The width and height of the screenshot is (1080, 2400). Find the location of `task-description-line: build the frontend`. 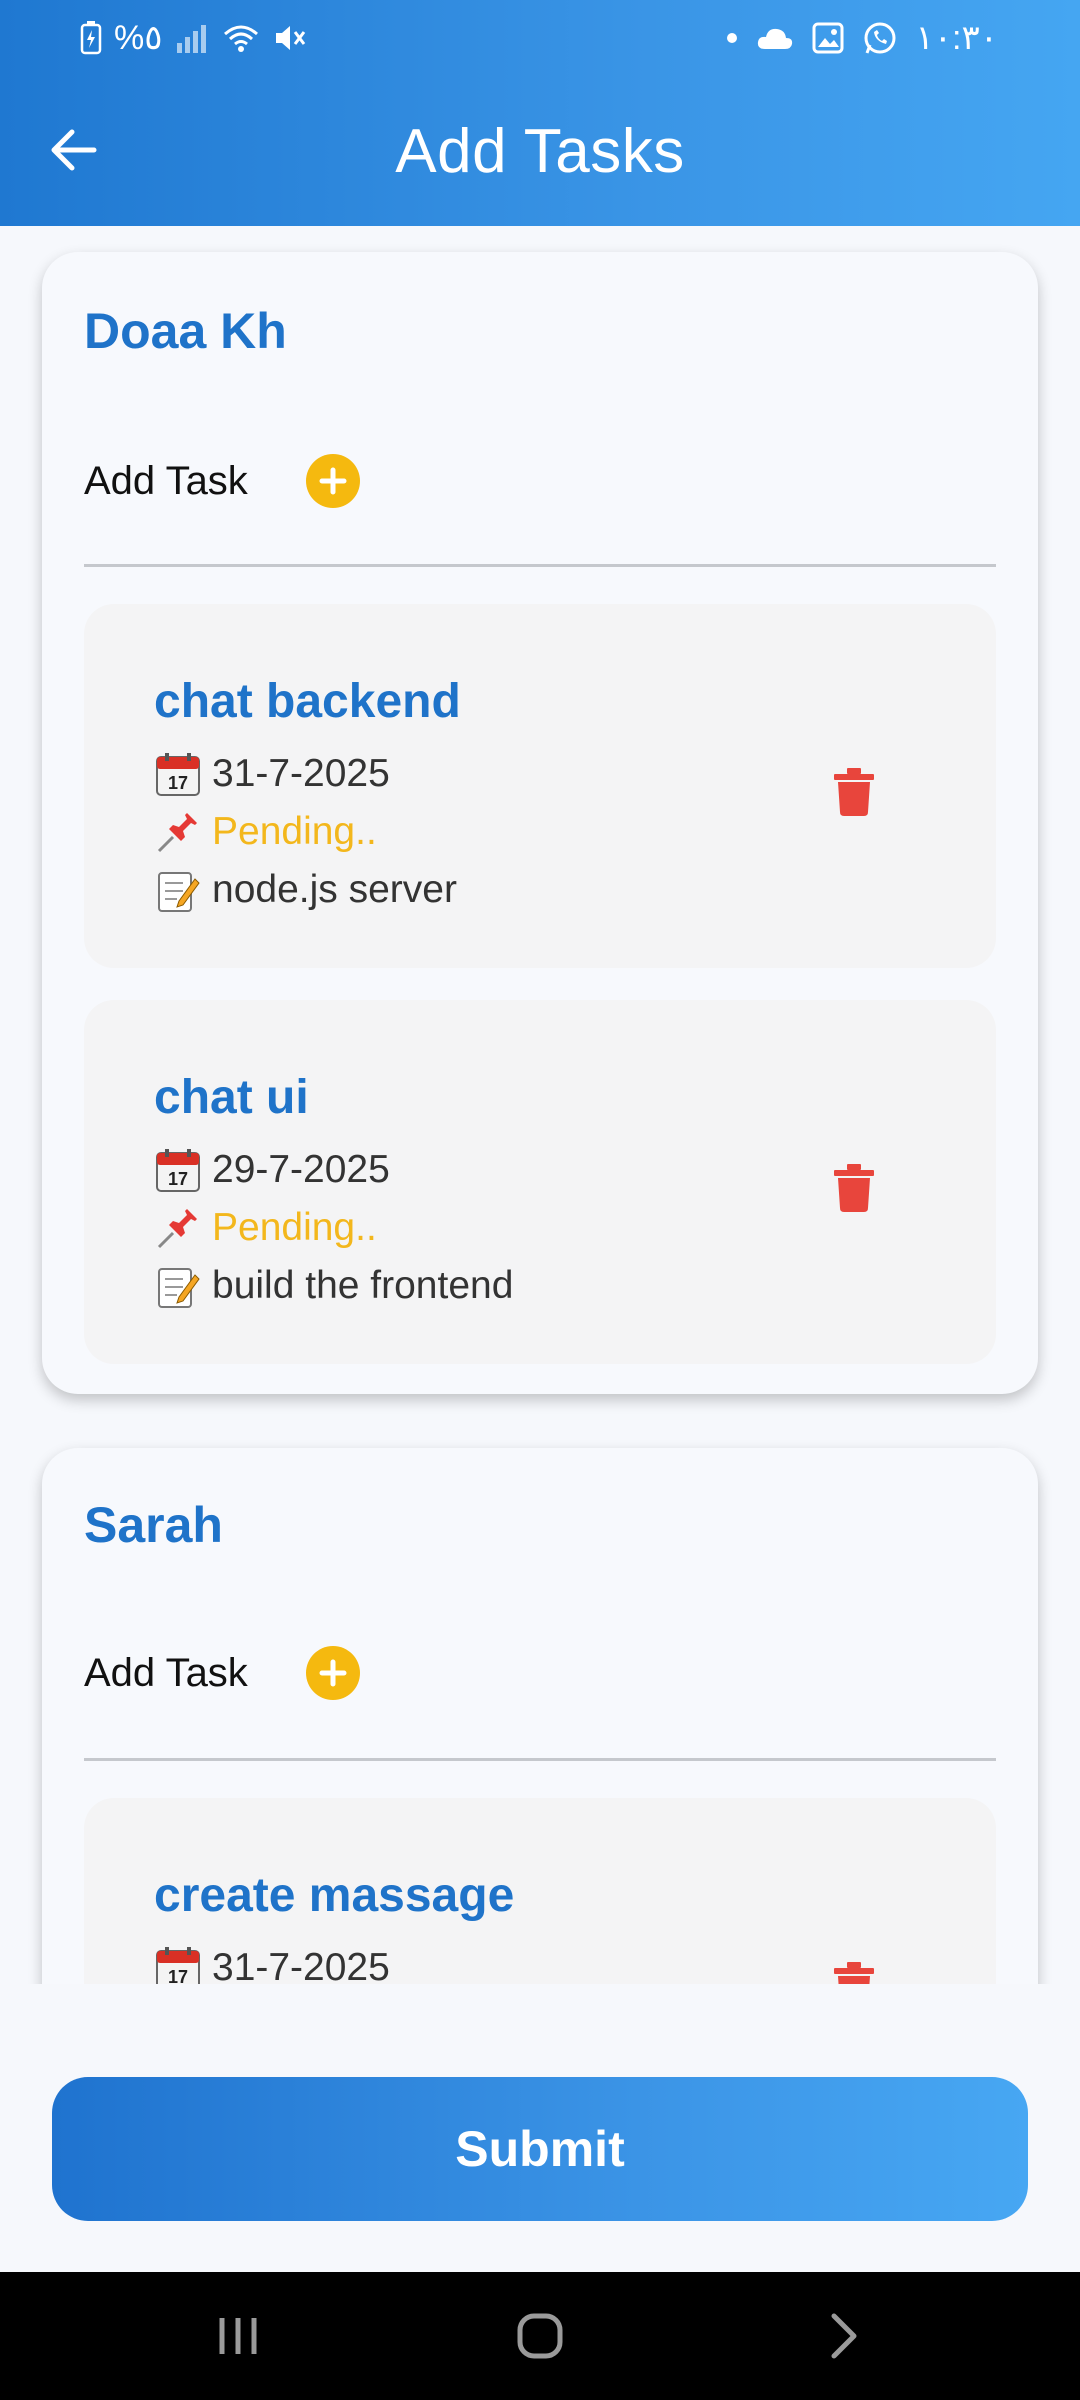

task-description-line: build the frontend is located at coordinates (333, 1286).